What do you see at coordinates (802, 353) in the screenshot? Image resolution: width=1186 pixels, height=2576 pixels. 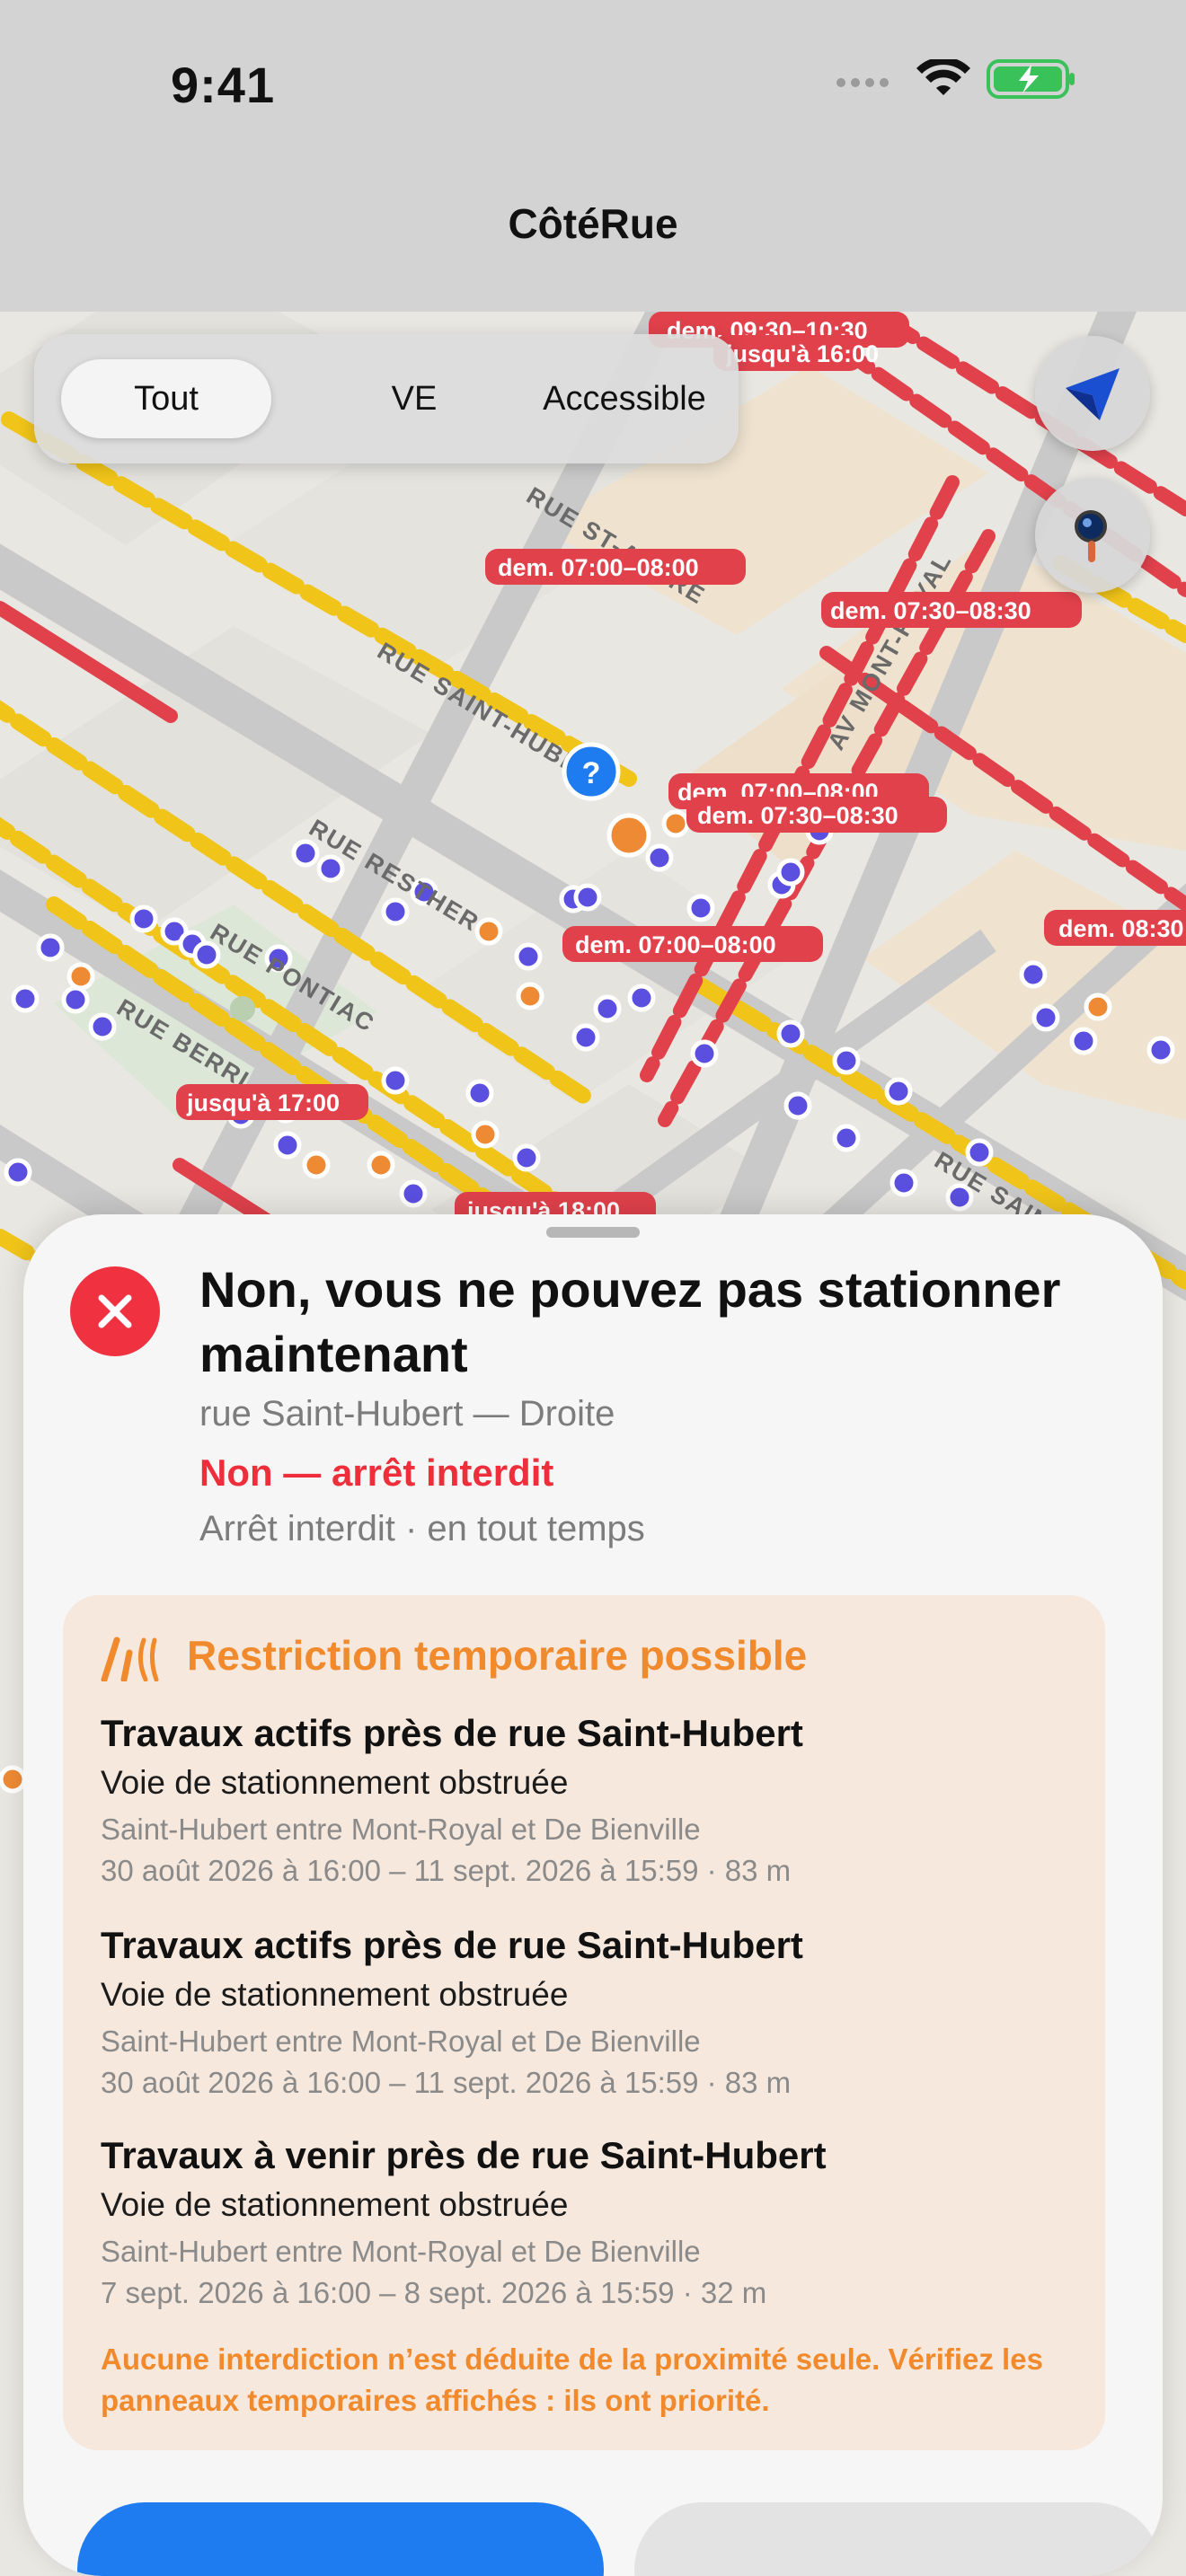 I see `time-label: jusqu'à 16:00` at bounding box center [802, 353].